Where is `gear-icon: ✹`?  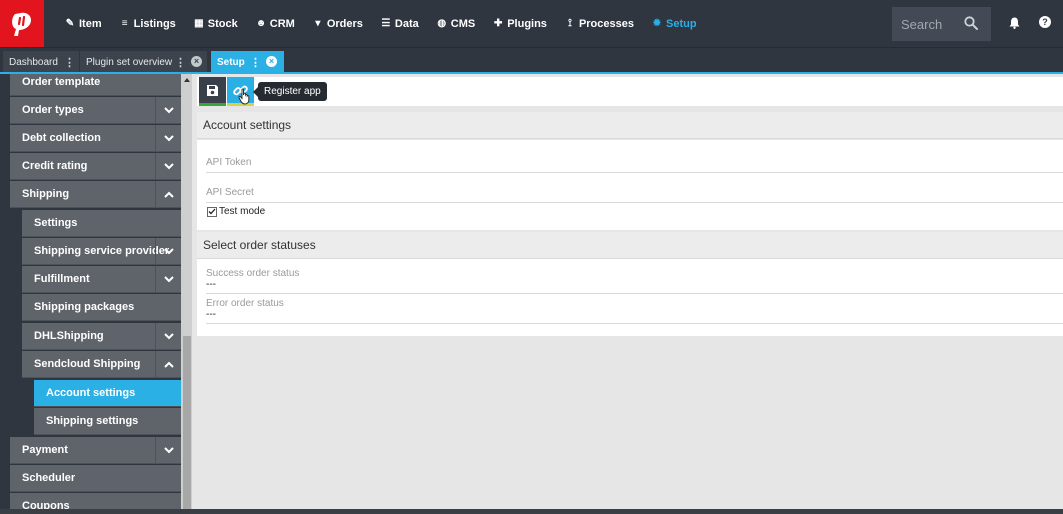 gear-icon: ✹ is located at coordinates (657, 23).